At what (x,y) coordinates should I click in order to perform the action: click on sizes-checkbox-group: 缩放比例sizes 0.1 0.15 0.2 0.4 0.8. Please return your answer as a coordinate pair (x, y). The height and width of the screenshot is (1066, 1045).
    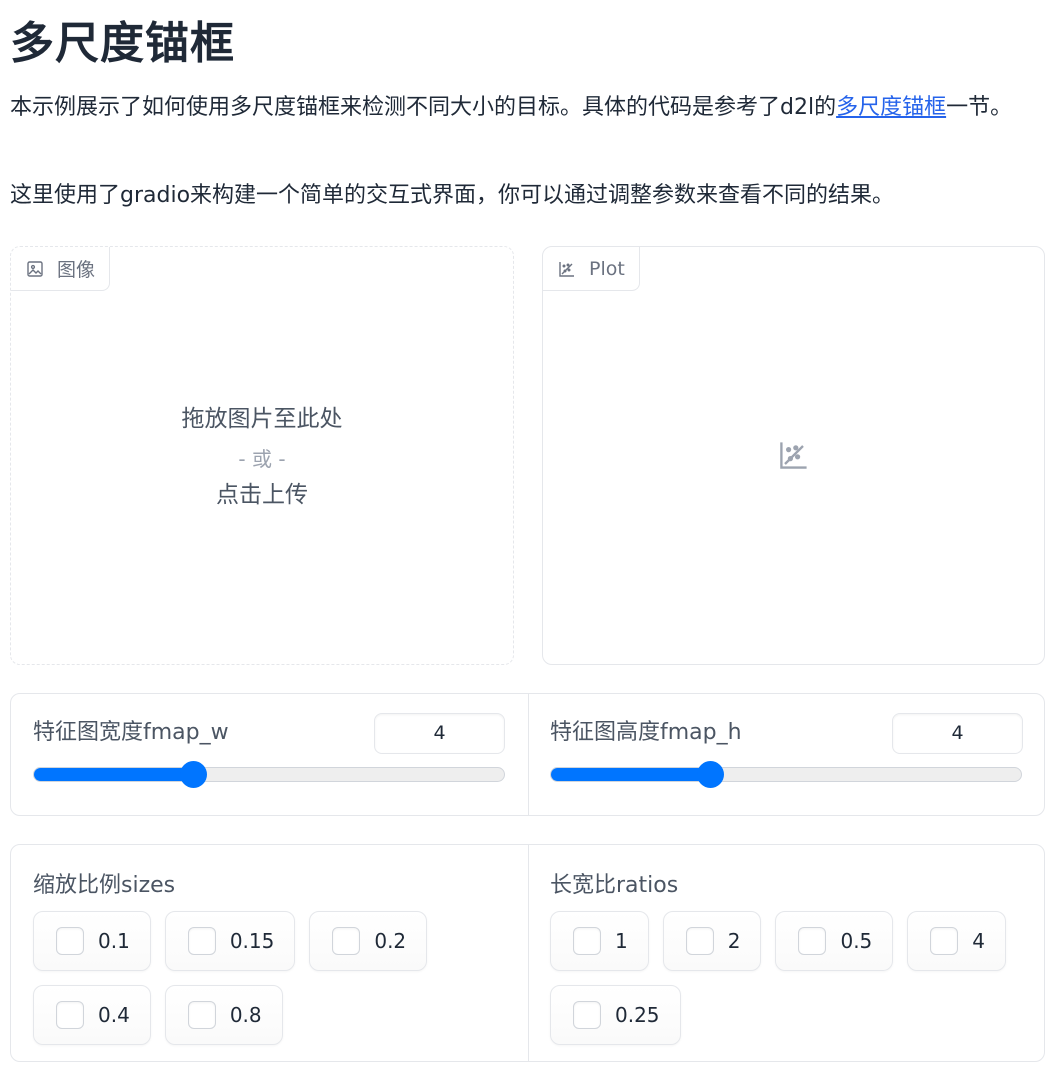
    Looking at the image, I should click on (269, 953).